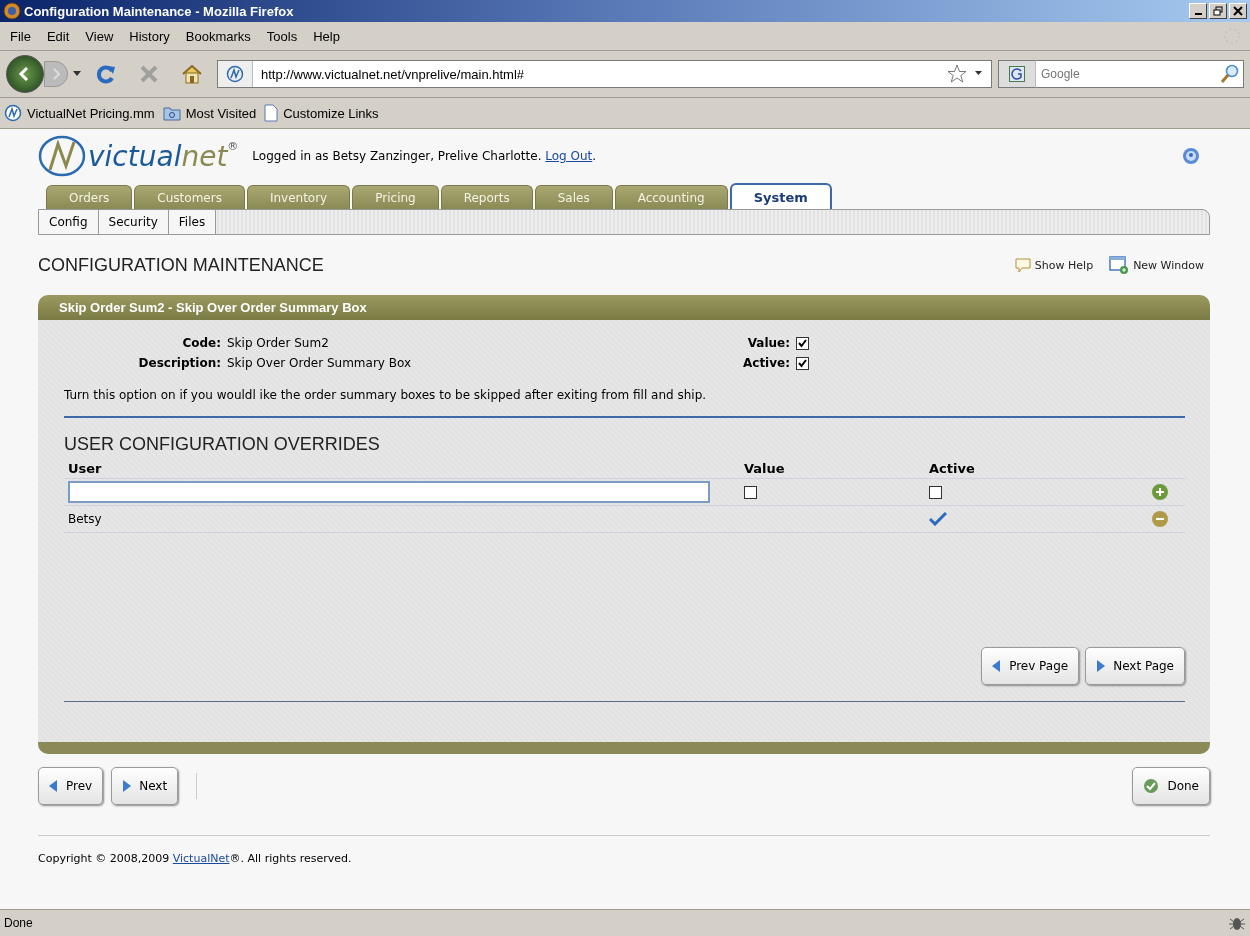  Describe the element at coordinates (402, 469) in the screenshot. I see `column-header: User` at that location.